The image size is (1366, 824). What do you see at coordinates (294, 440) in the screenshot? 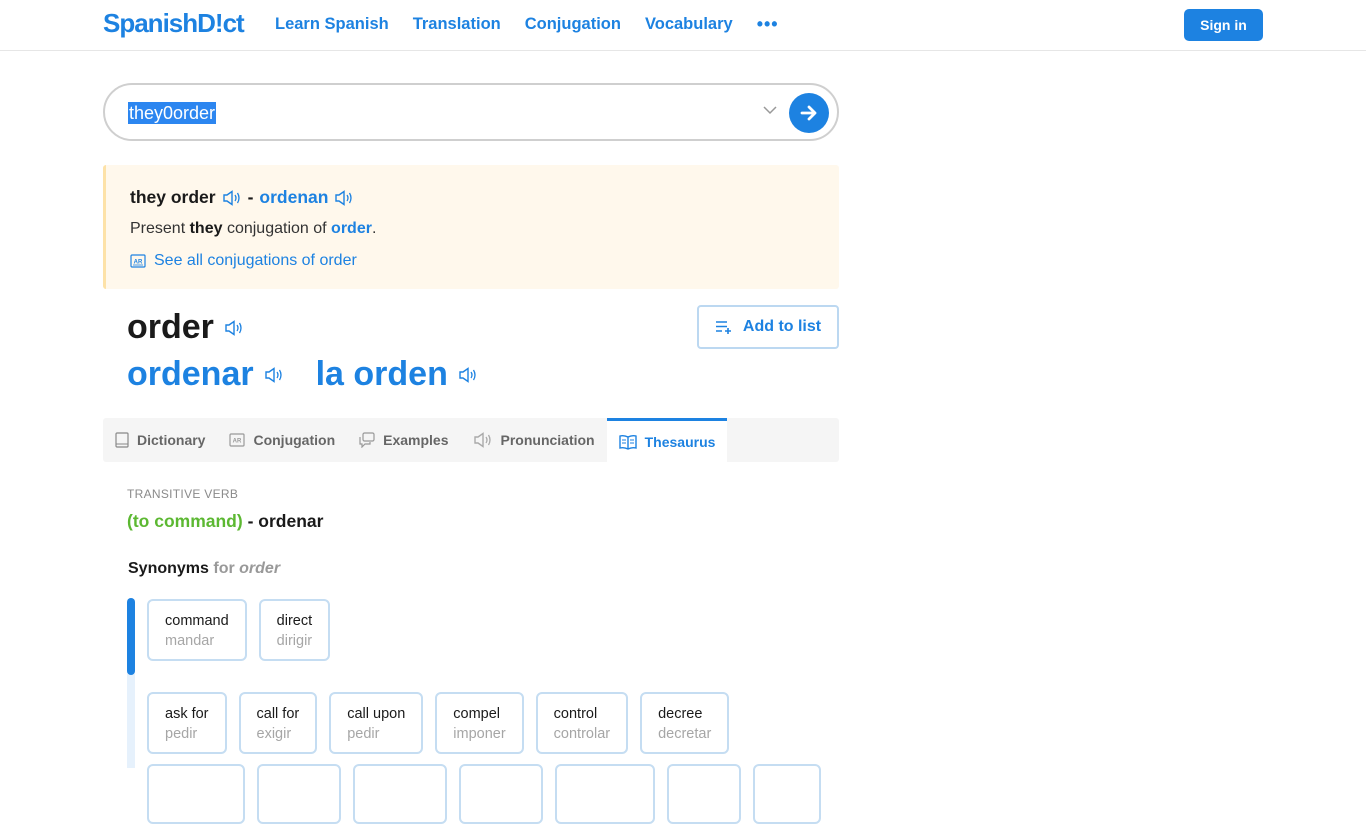
I see `tab-label: Conjugation` at bounding box center [294, 440].